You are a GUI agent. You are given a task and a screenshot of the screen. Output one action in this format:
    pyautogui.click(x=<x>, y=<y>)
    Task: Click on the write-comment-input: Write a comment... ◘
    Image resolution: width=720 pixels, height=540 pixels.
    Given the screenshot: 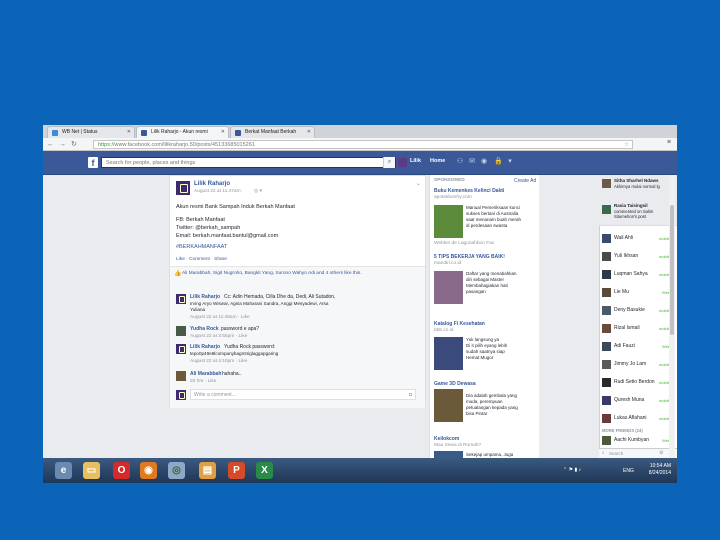 What is the action you would take?
    pyautogui.click(x=303, y=394)
    